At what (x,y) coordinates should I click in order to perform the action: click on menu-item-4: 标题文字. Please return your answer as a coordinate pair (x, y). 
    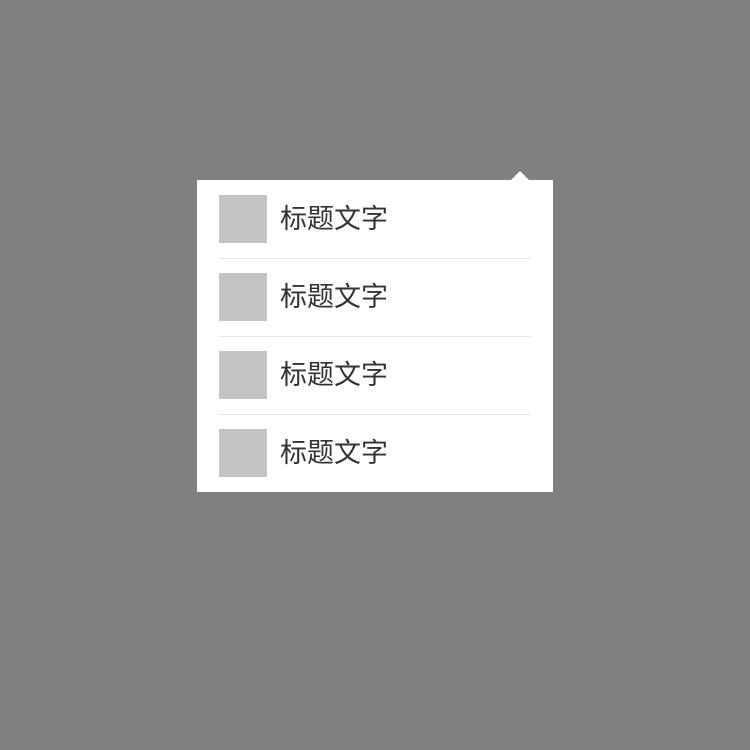
    Looking at the image, I should click on (375, 453).